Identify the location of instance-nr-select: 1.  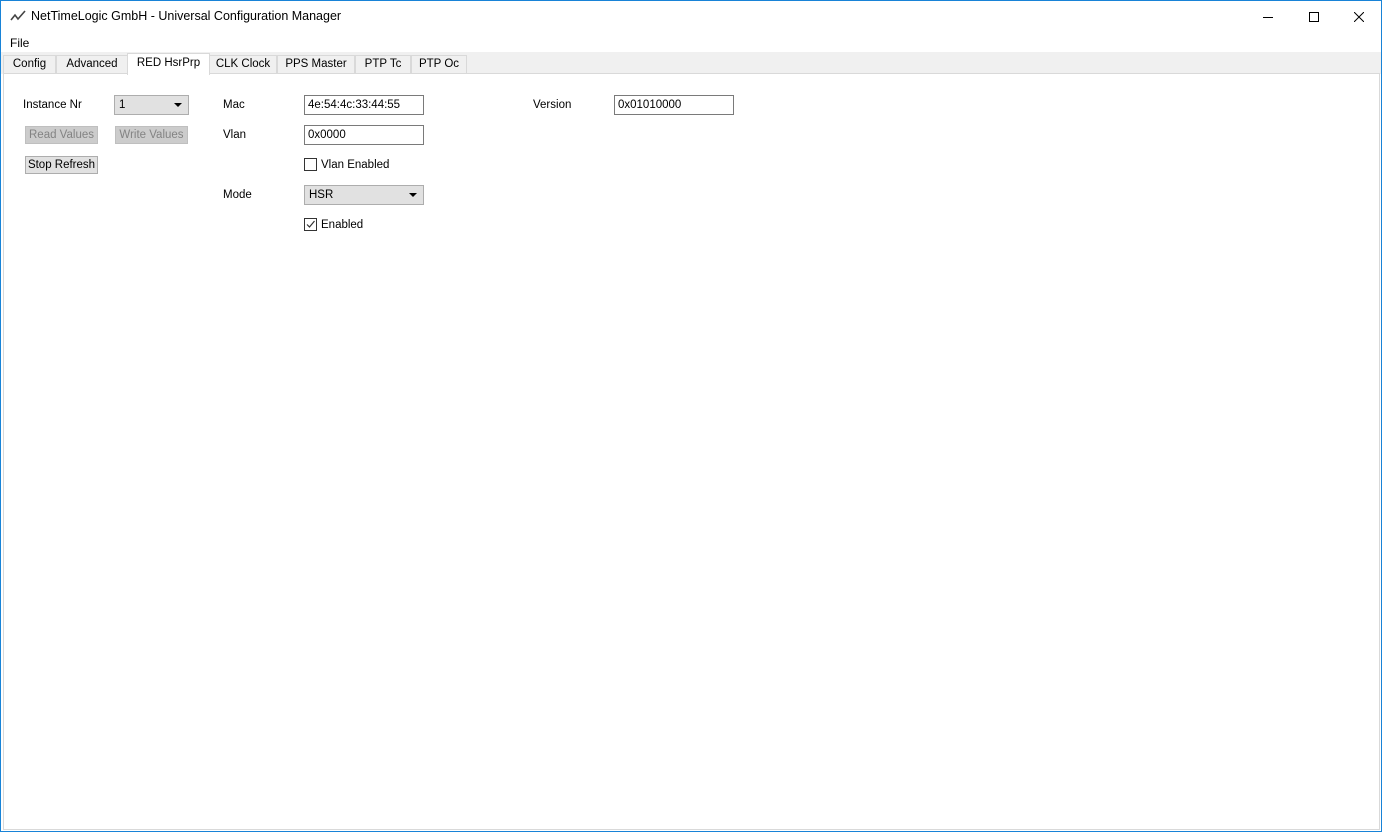
(151, 105).